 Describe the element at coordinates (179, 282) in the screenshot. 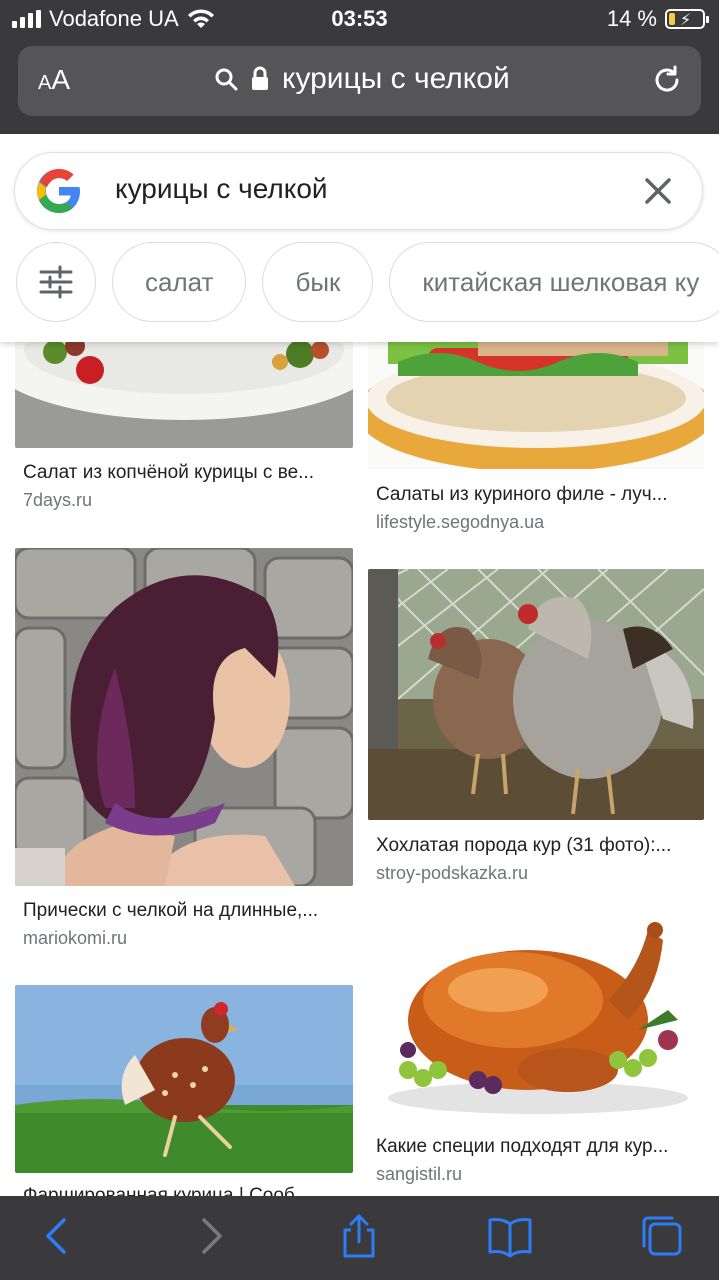

I see `chip-salat: салат` at that location.